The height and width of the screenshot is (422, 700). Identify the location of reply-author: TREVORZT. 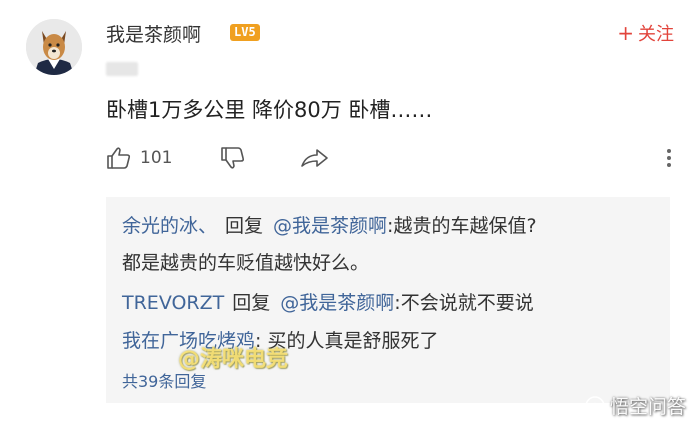
(173, 303).